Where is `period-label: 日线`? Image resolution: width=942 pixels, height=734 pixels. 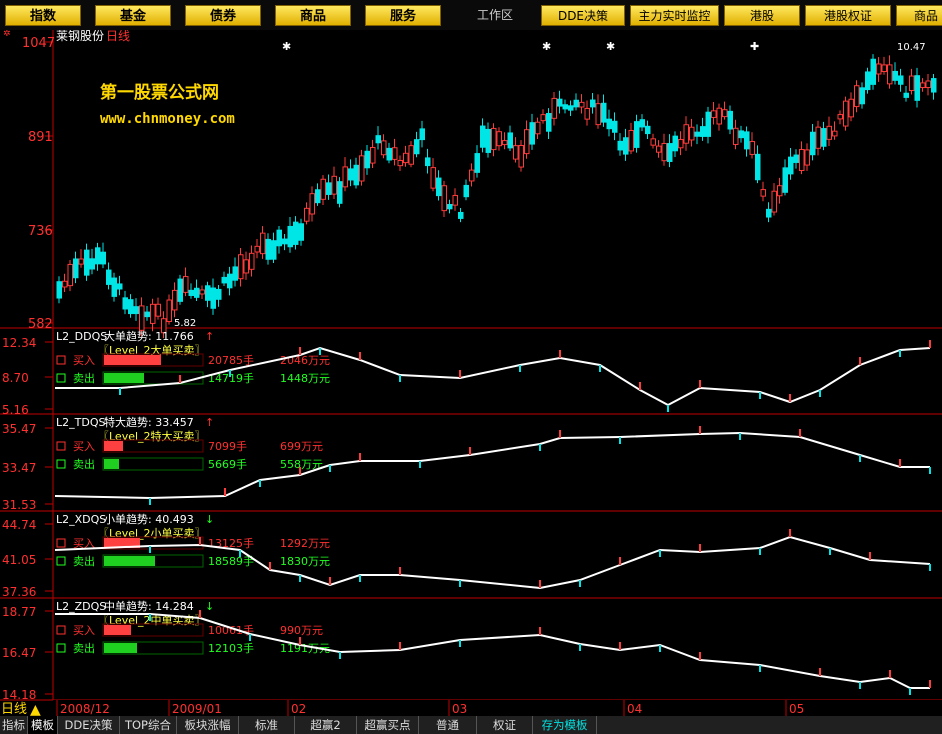
period-label: 日线 is located at coordinates (118, 36).